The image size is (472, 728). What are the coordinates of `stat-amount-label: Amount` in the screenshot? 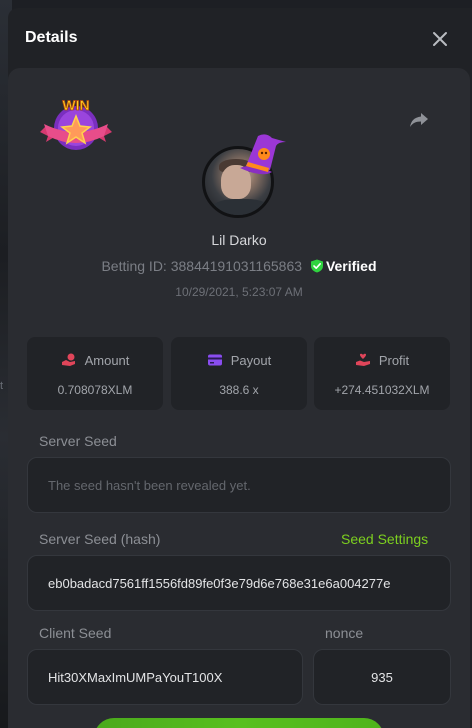 It's located at (107, 360).